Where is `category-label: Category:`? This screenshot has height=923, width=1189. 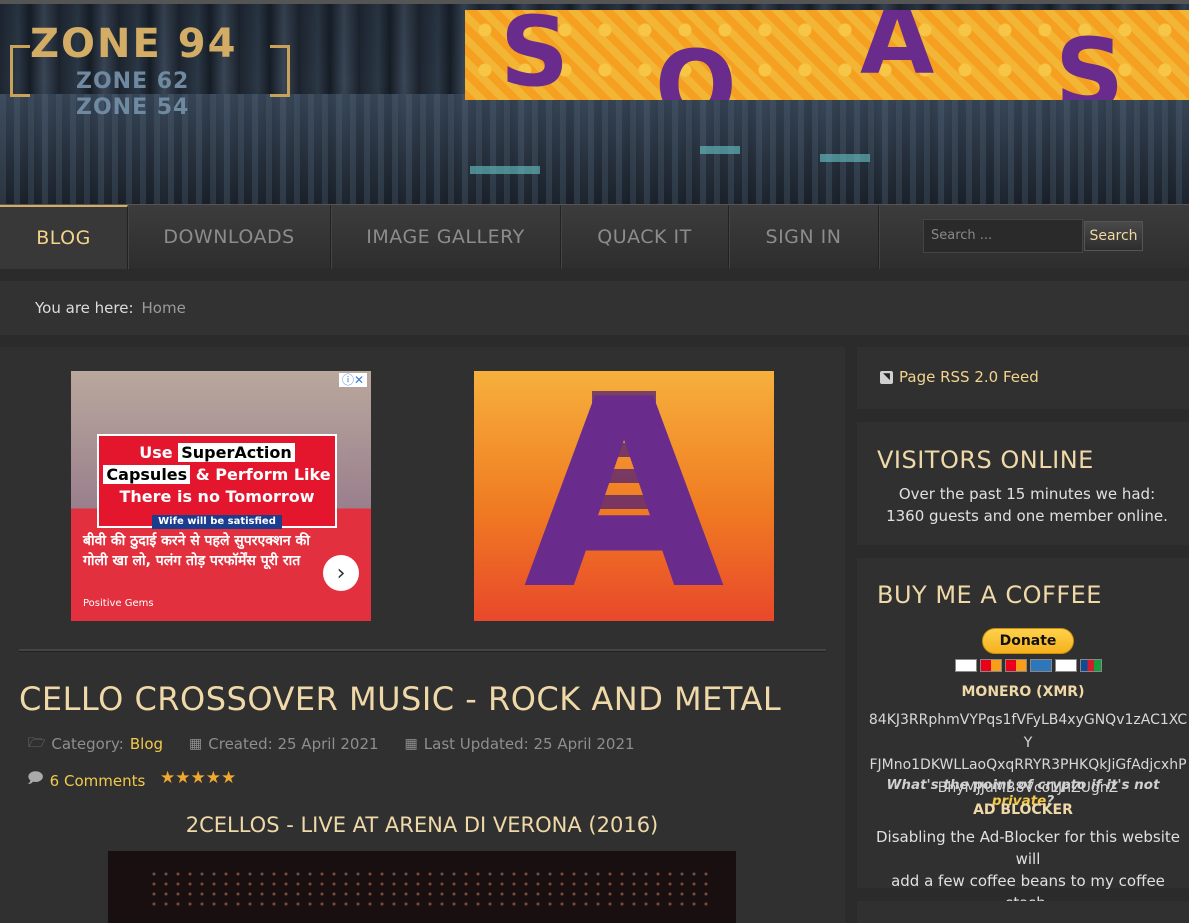
category-label: Category: is located at coordinates (87, 744).